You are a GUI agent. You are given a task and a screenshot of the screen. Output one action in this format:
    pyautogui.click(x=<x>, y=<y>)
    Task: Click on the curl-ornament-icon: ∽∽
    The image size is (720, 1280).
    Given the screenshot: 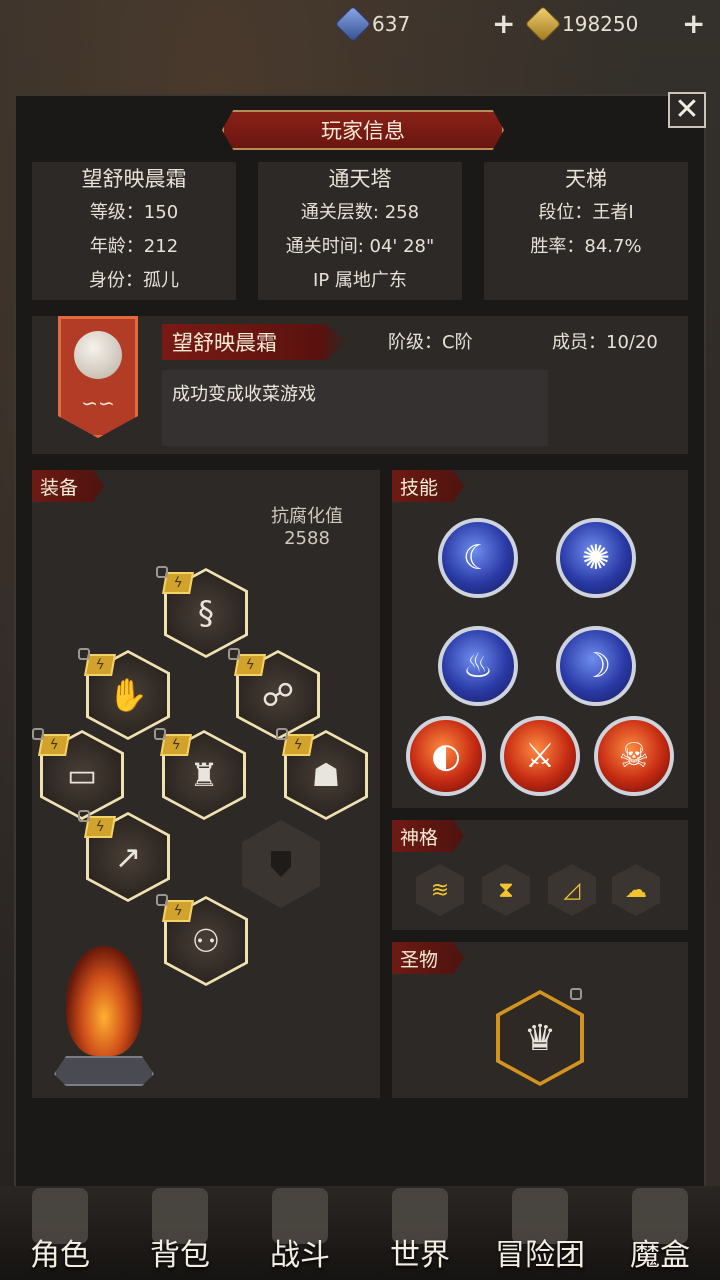 What is the action you would take?
    pyautogui.click(x=98, y=403)
    